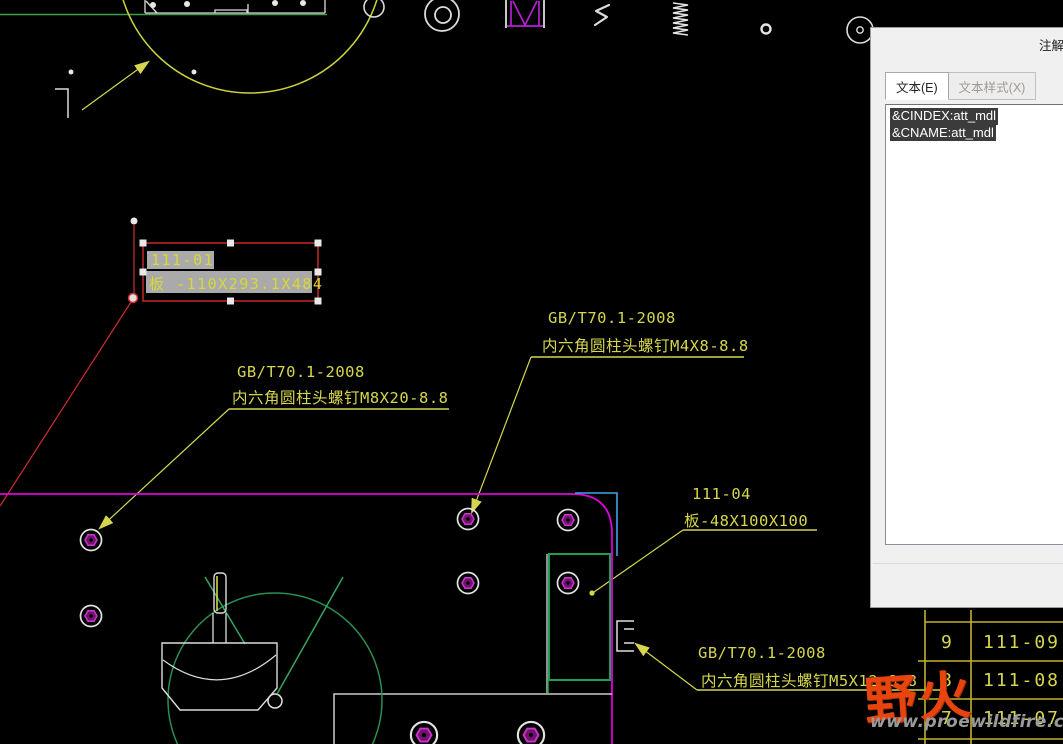 This screenshot has width=1063, height=744. Describe the element at coordinates (340, 398) in the screenshot. I see `svg-text: 内六角圆柱头螺钉M8X20-8.8` at that location.